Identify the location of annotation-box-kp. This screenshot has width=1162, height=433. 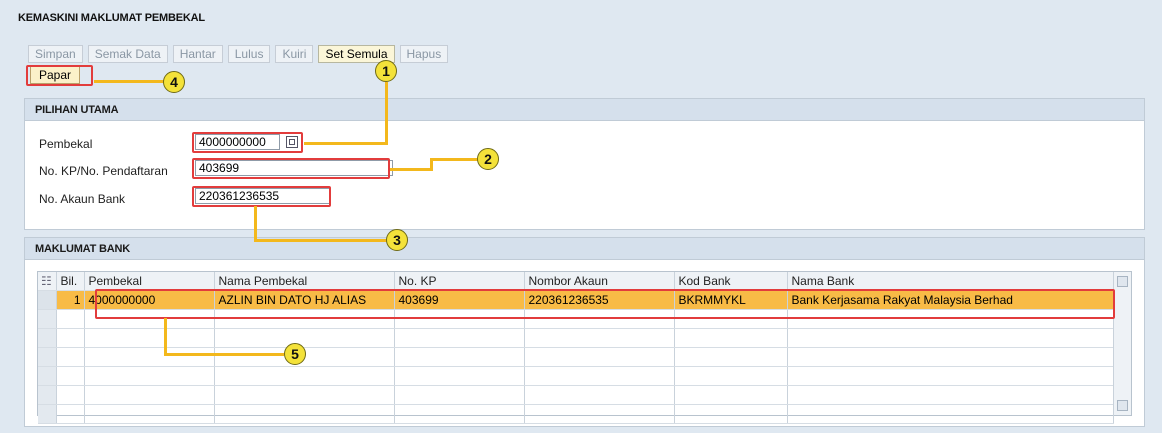
(291, 168).